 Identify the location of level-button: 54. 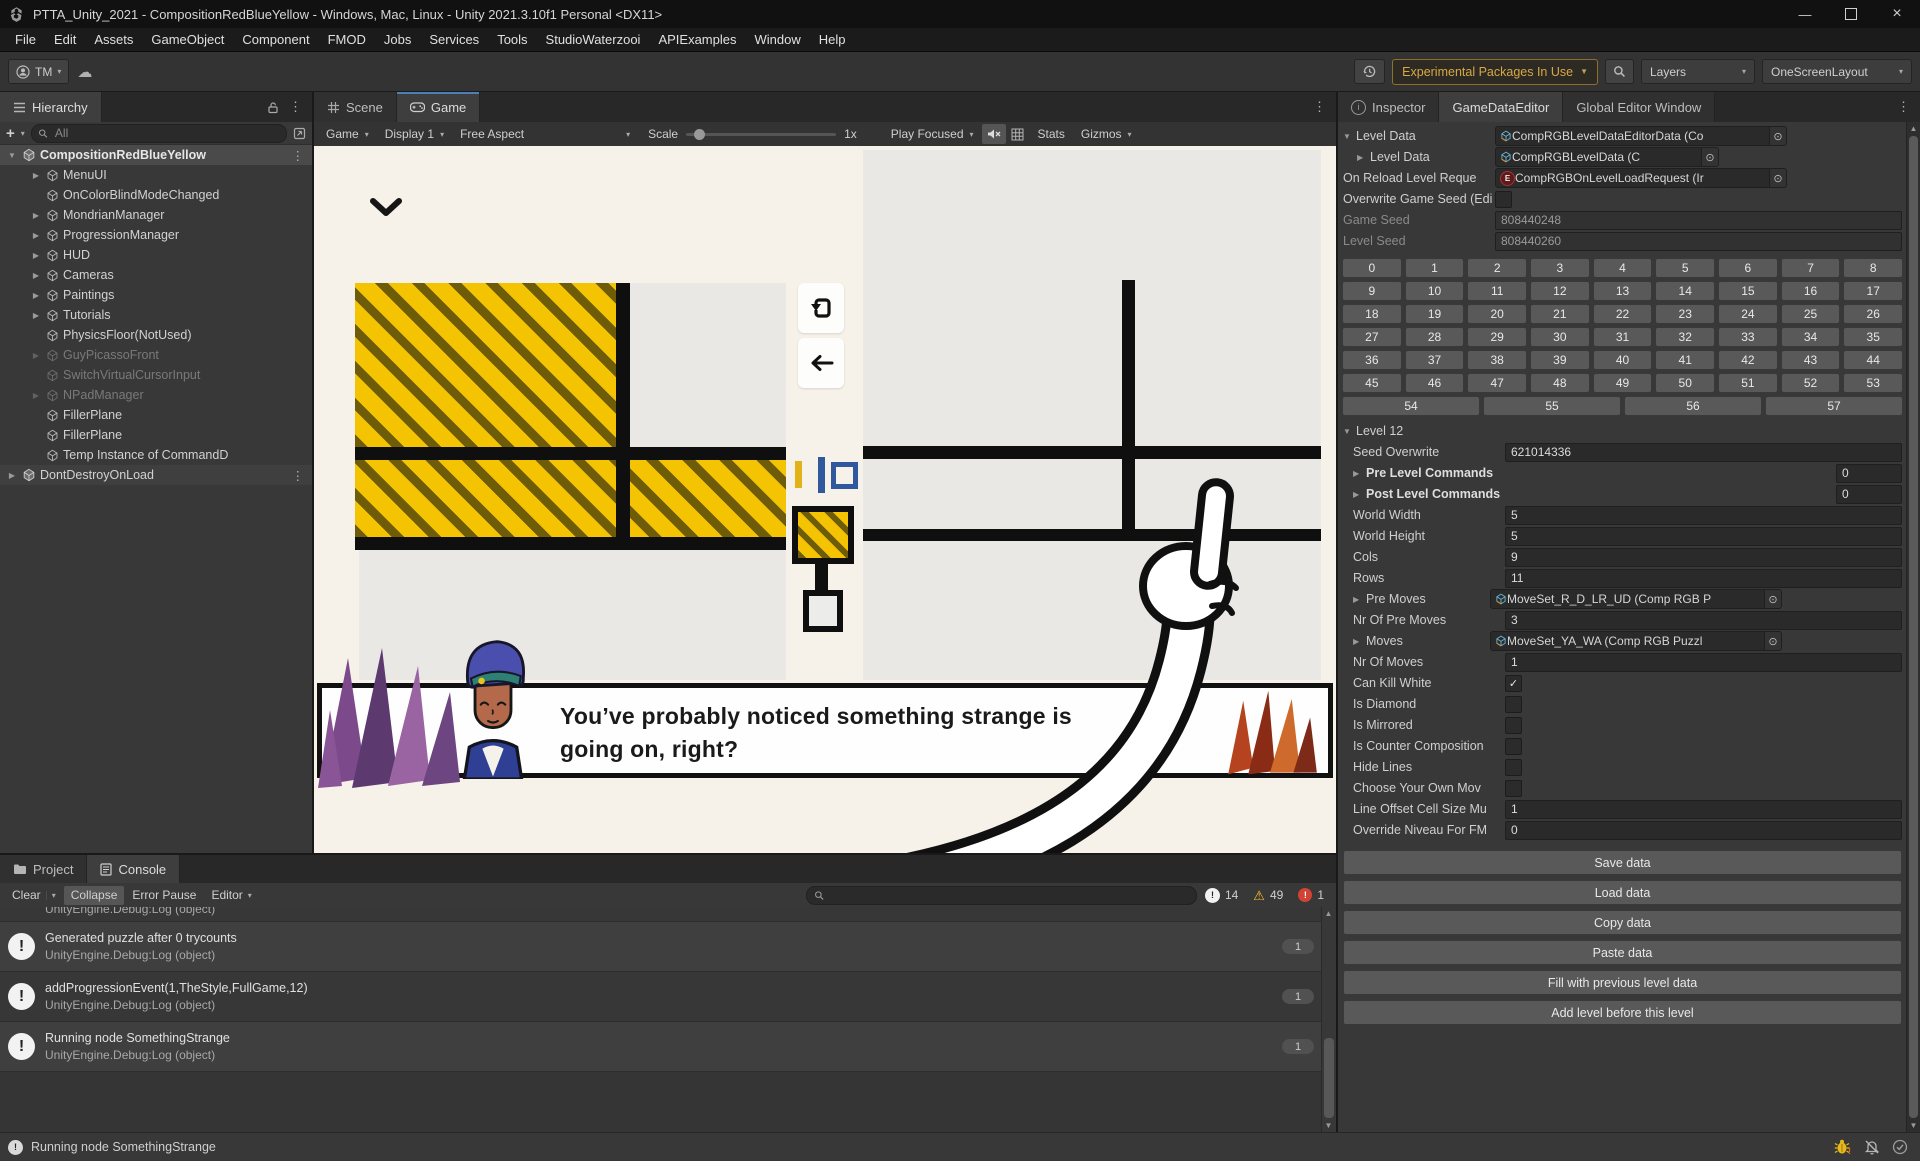
(1411, 406).